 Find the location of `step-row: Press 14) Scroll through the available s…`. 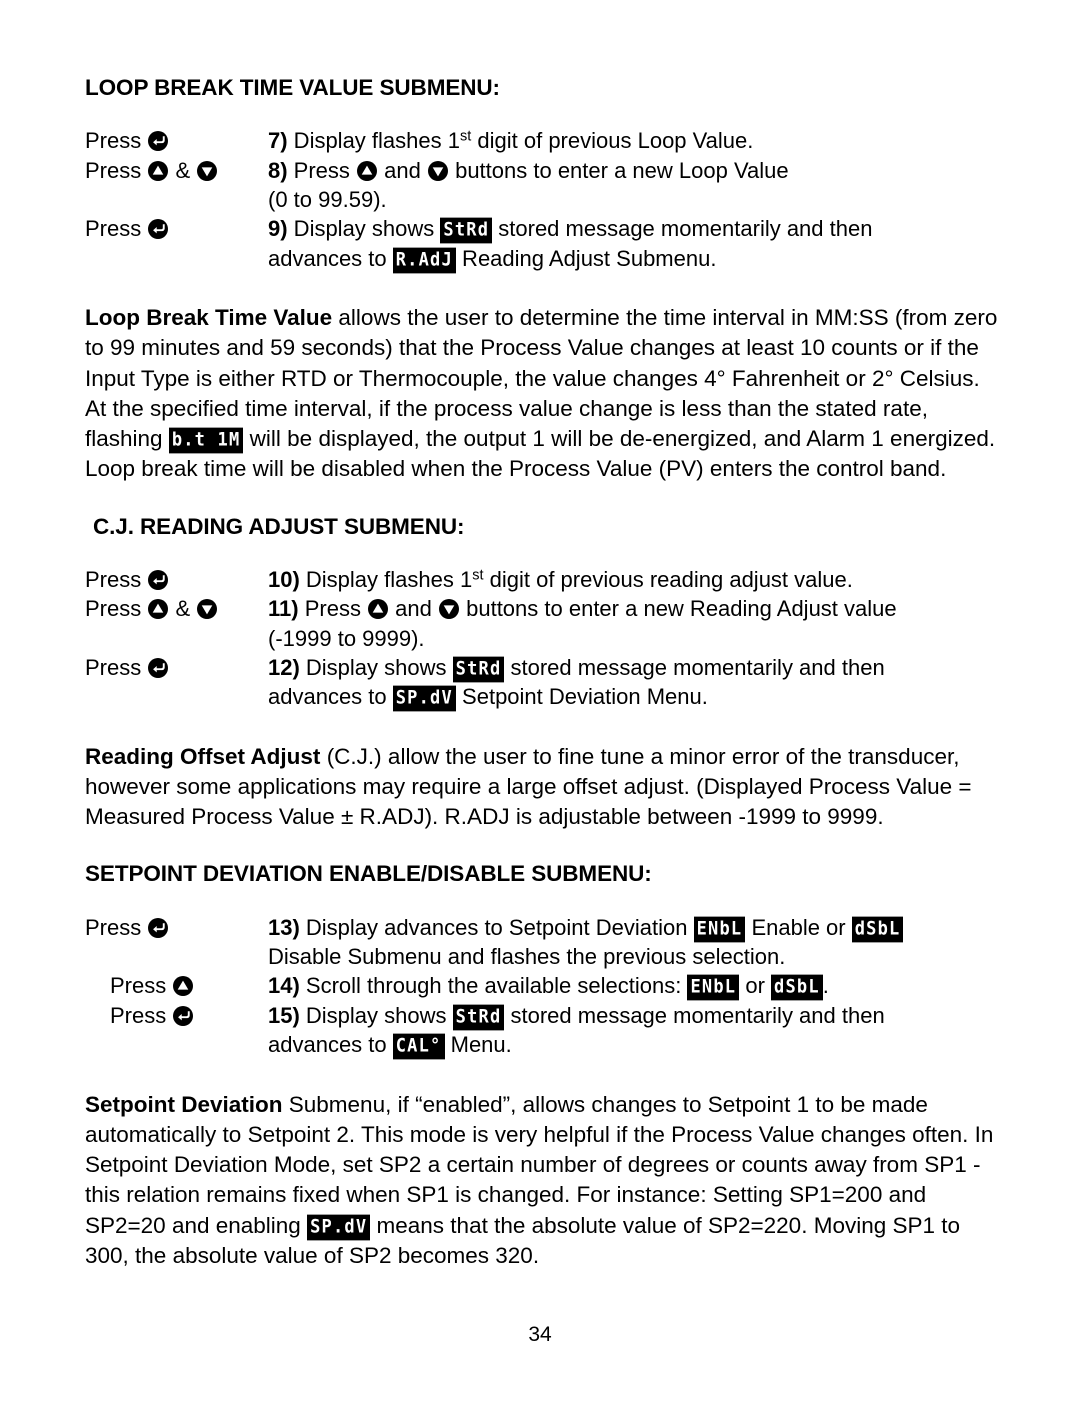

step-row: Press 14) Scroll through the available s… is located at coordinates (542, 986).